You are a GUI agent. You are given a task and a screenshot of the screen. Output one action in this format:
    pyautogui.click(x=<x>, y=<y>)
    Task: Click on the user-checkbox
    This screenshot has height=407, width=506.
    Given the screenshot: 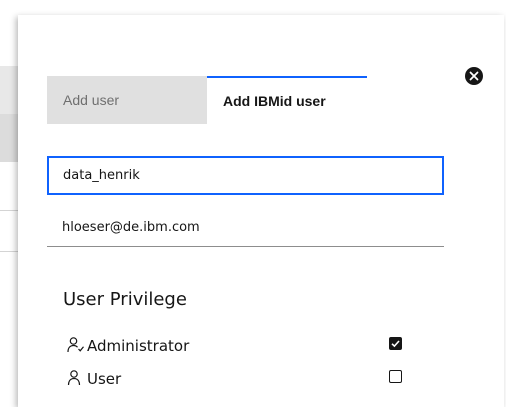 What is the action you would take?
    pyautogui.click(x=395, y=376)
    